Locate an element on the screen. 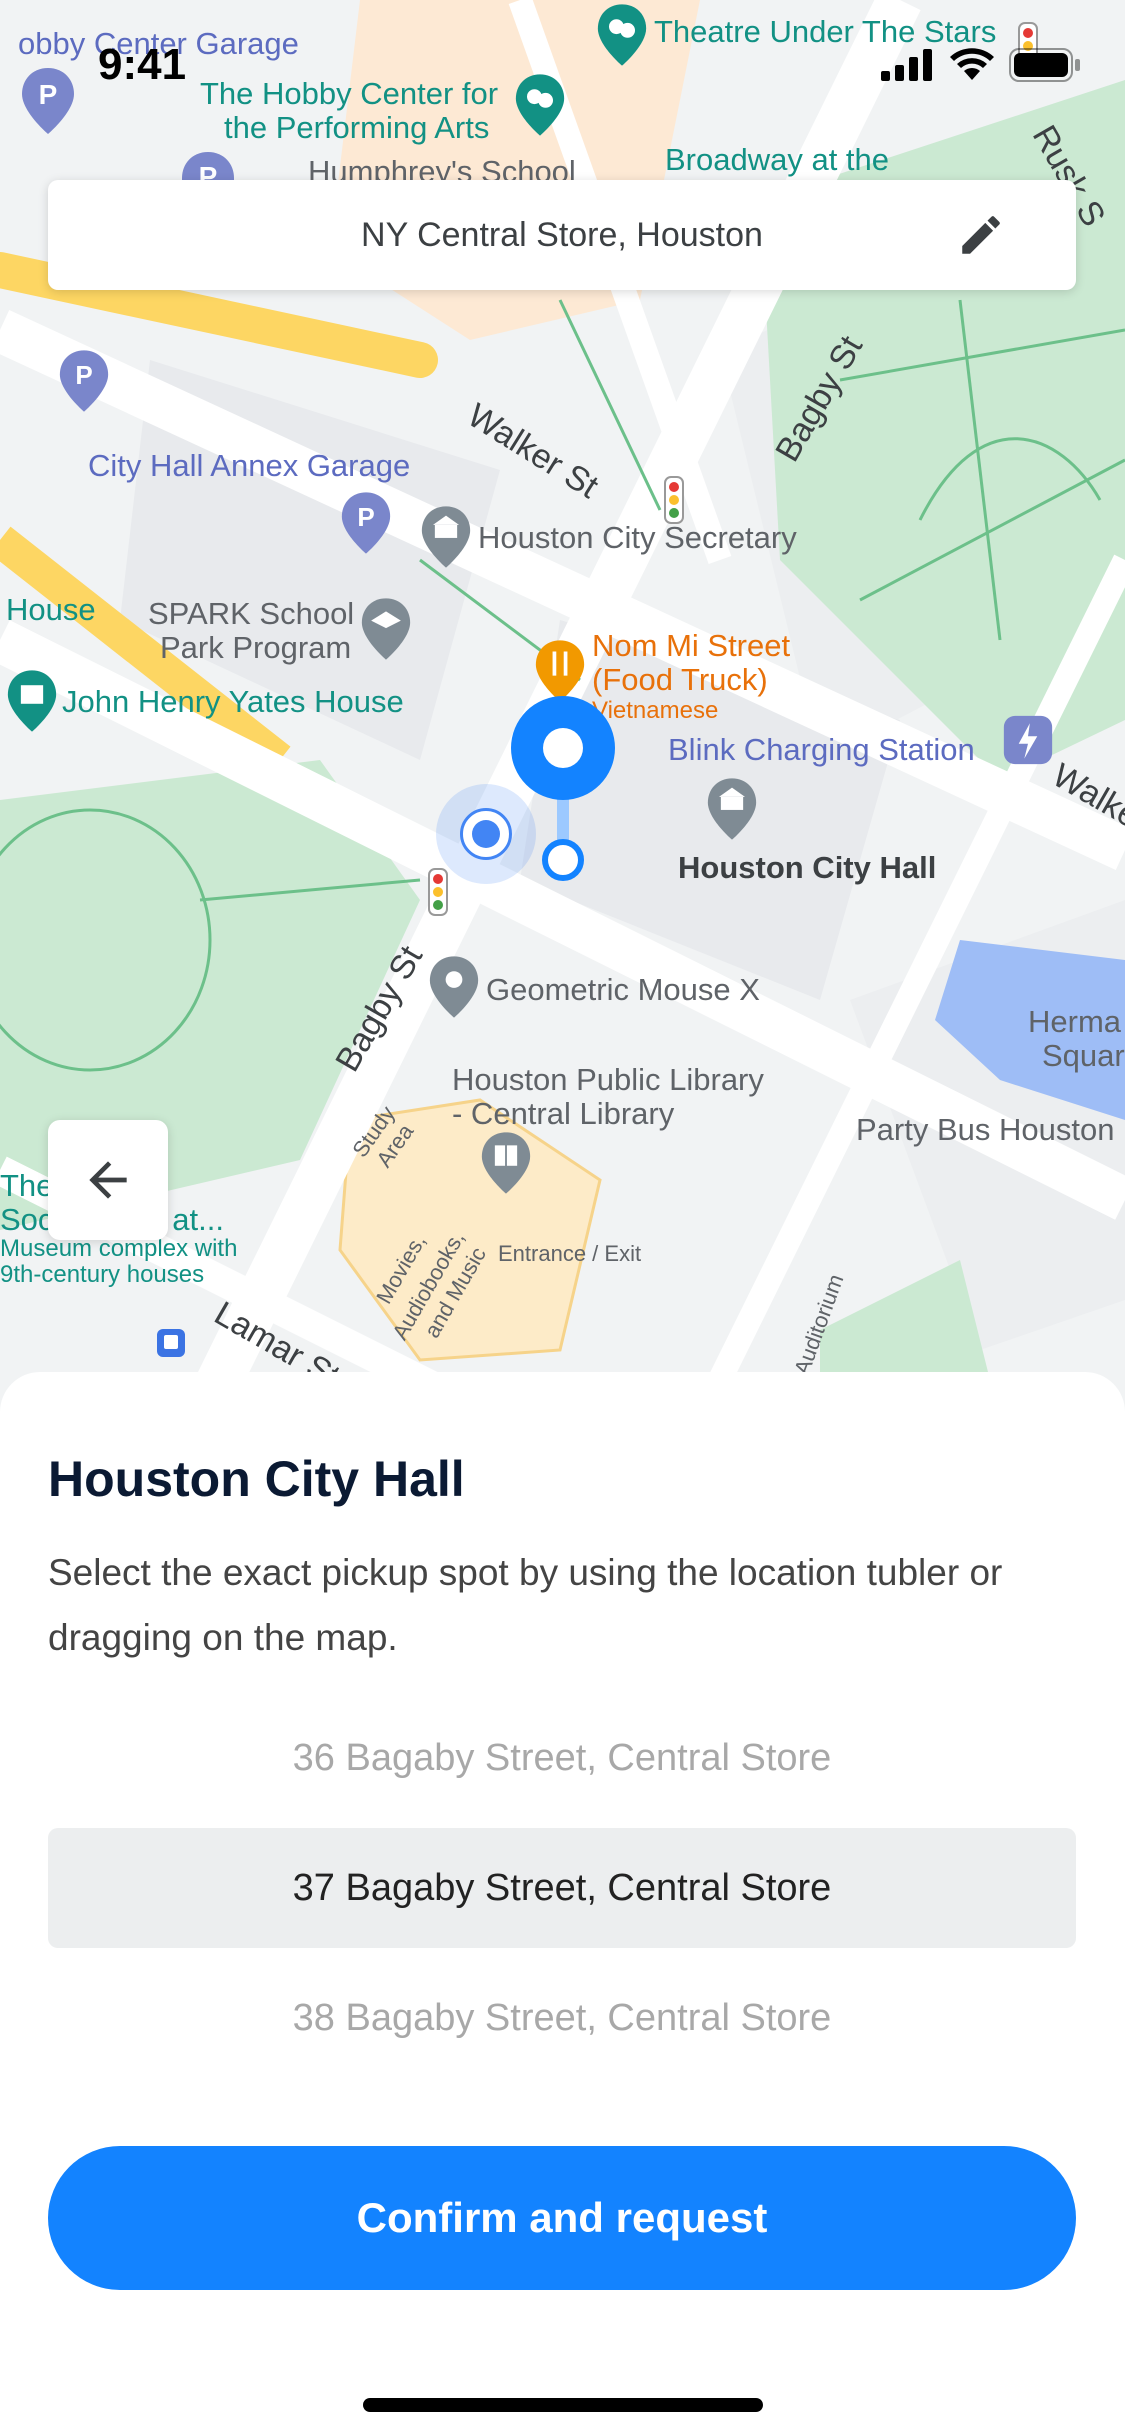 The width and height of the screenshot is (1125, 2436). map-label-house: House is located at coordinates (51, 609).